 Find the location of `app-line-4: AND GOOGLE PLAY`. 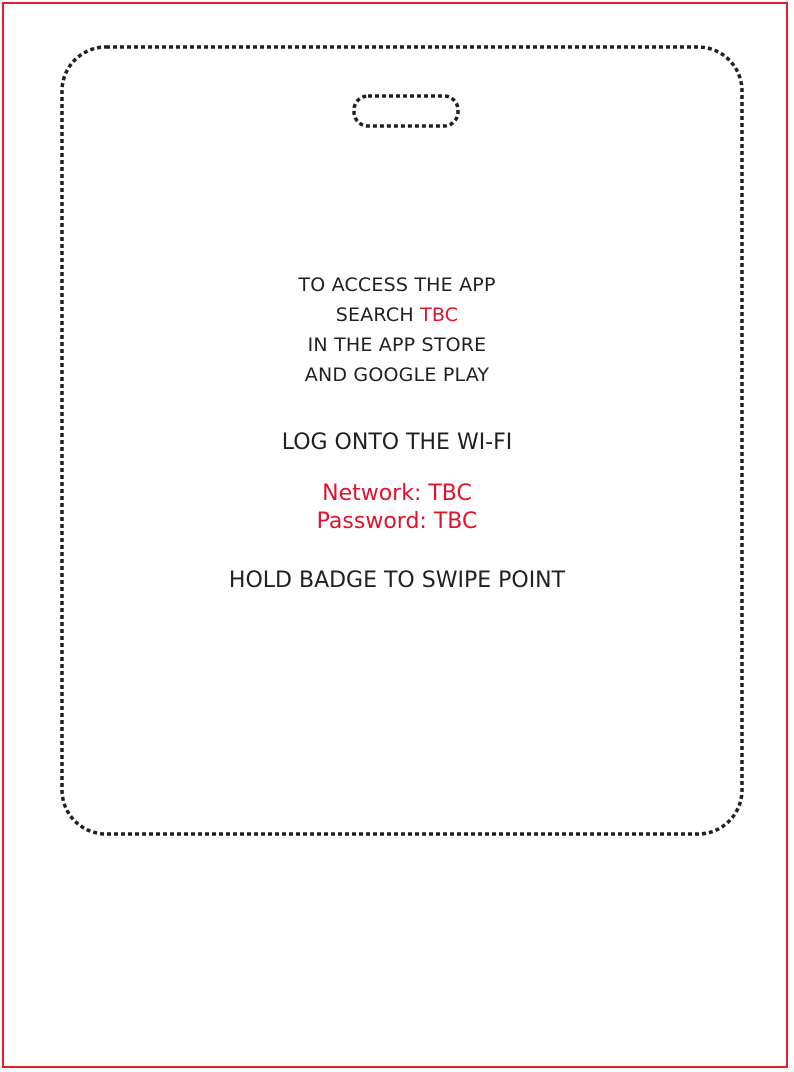

app-line-4: AND GOOGLE PLAY is located at coordinates (397, 375).